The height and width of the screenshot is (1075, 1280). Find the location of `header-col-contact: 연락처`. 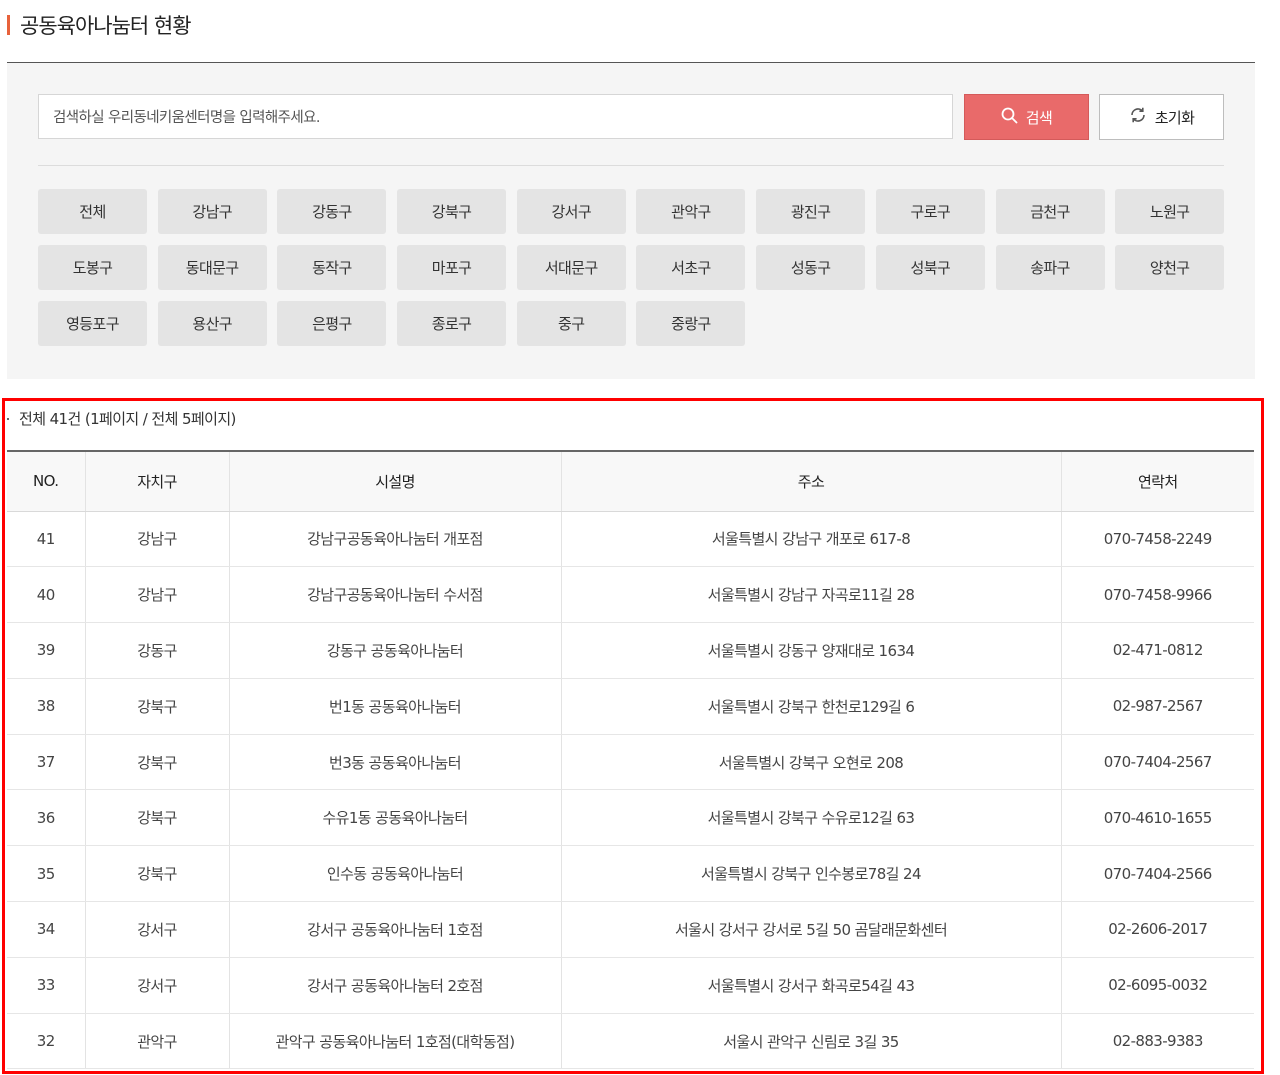

header-col-contact: 연락처 is located at coordinates (1157, 481).